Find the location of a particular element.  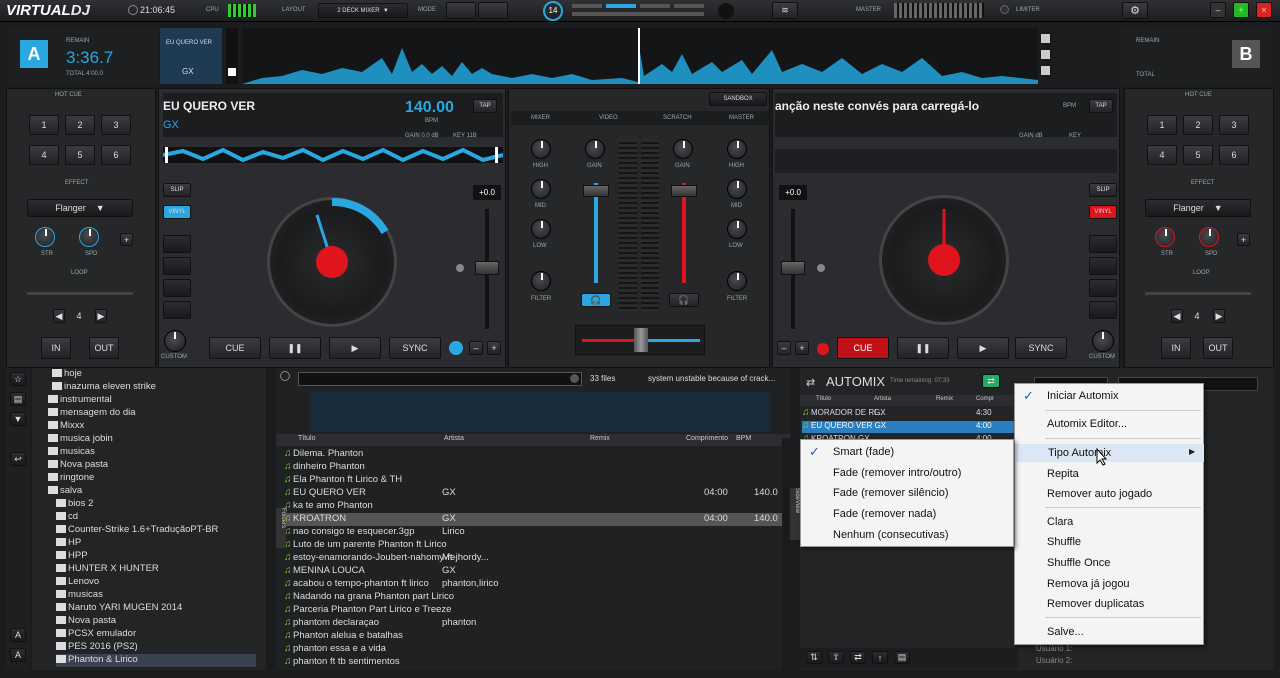

header-length: Comprimento is located at coordinates (707, 438).